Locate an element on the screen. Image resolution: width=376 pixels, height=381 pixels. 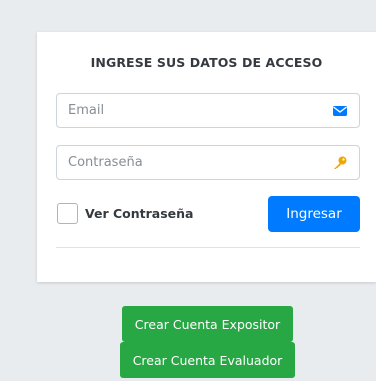
show-password-toggle: Ver Contraseña is located at coordinates (125, 213).